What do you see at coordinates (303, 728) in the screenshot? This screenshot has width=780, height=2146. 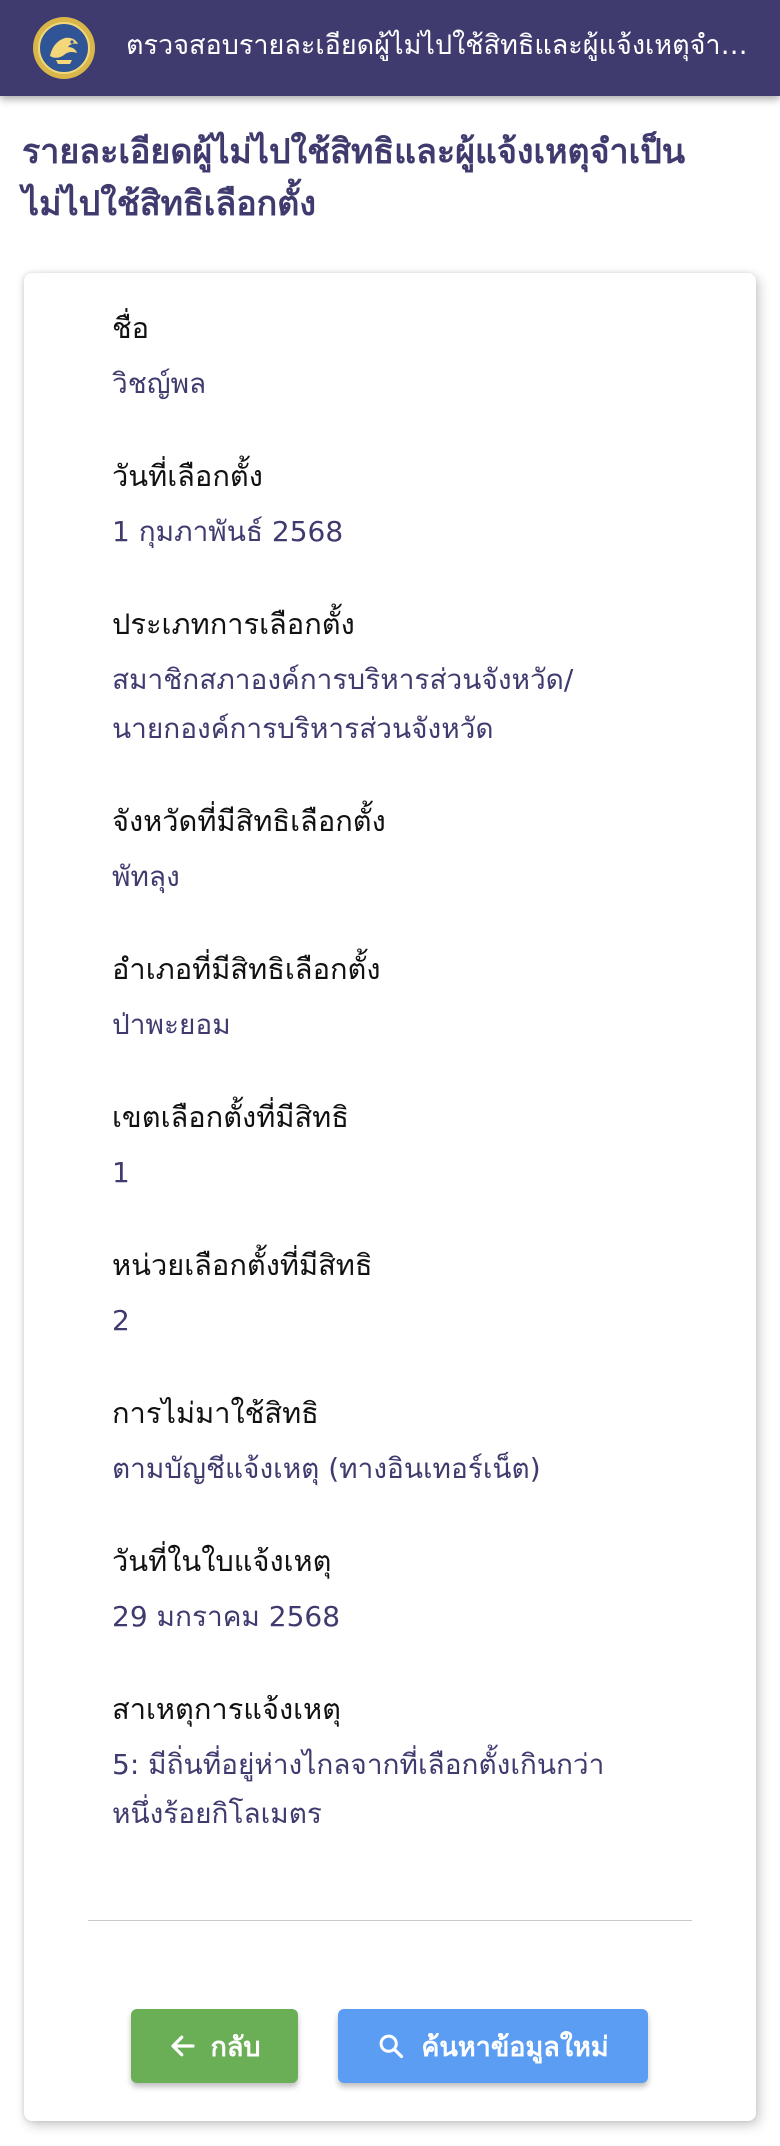 I see `election-type-value-line-2: นายกองค์การบริหารส่วนจังหวัด` at bounding box center [303, 728].